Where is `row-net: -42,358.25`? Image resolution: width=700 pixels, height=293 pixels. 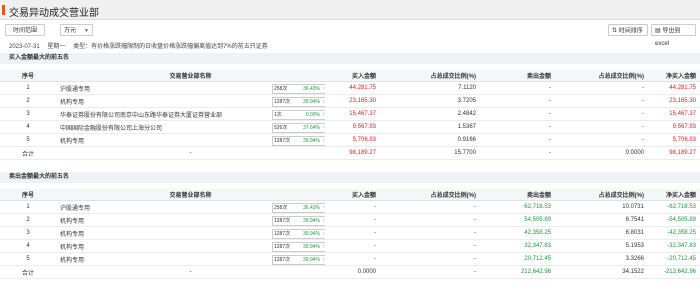 row-net: -42,358.25 is located at coordinates (674, 233).